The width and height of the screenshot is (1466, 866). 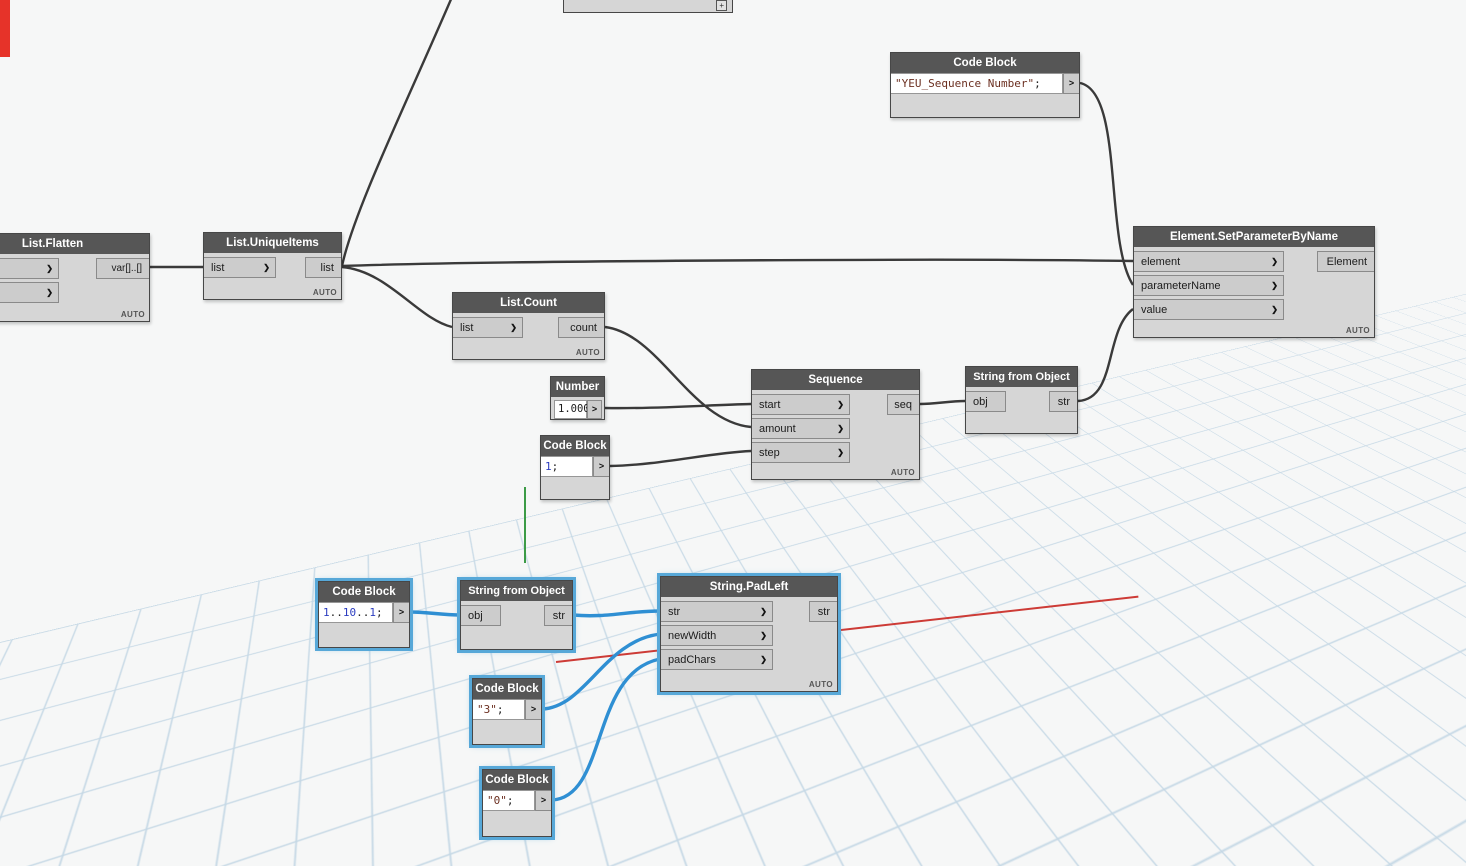 What do you see at coordinates (1021, 400) in the screenshot?
I see `node-string-from-object-1: String from Object obj str` at bounding box center [1021, 400].